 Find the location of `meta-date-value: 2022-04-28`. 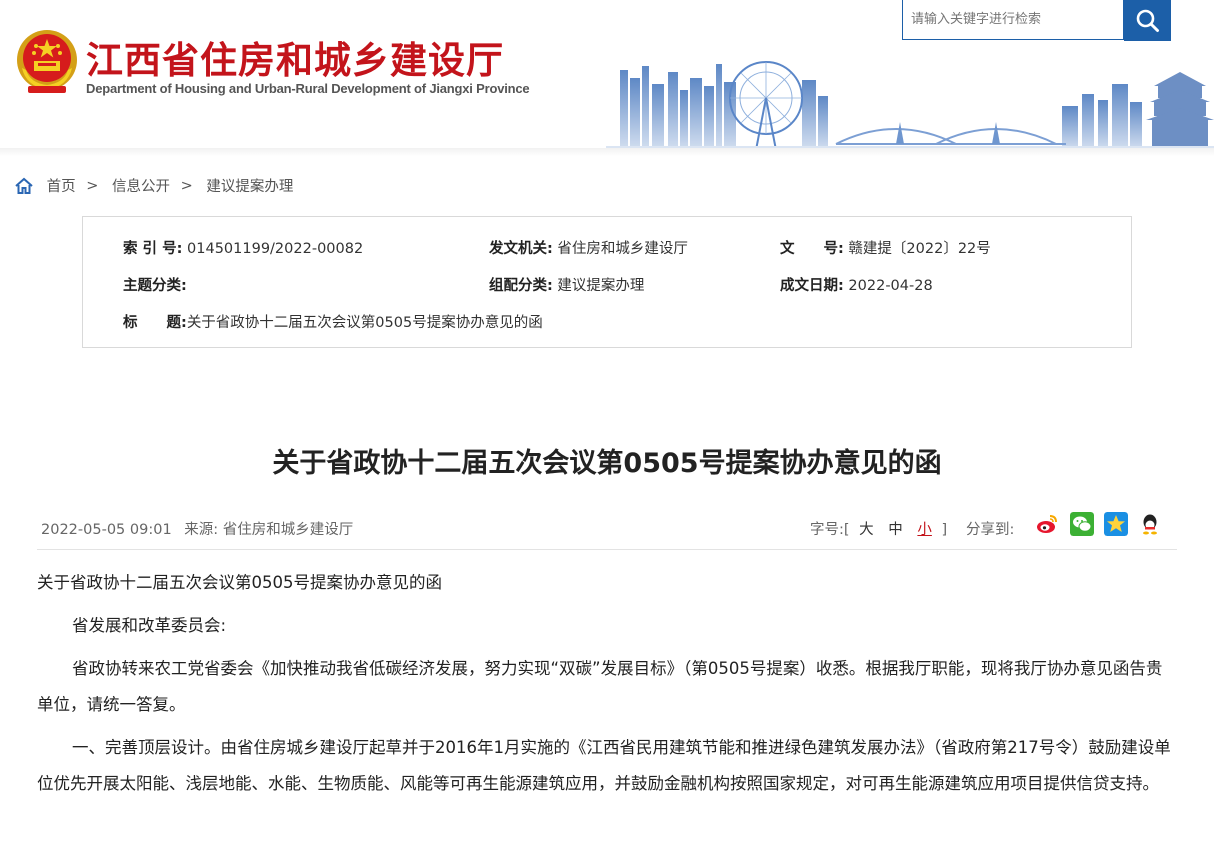

meta-date-value: 2022-04-28 is located at coordinates (890, 286).